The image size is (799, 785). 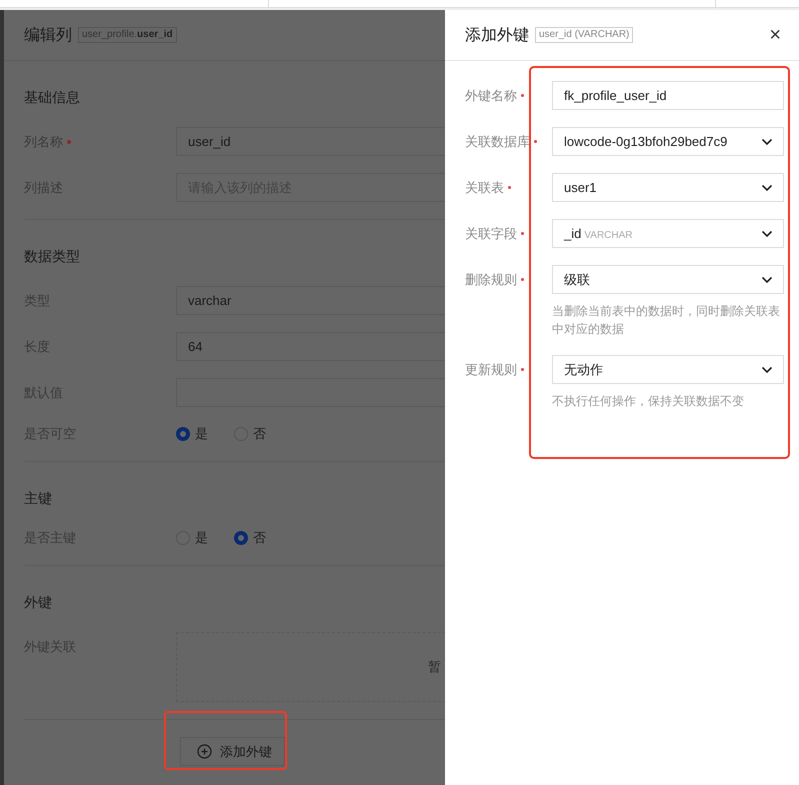 What do you see at coordinates (52, 97) in the screenshot?
I see `section-title: 基础信息` at bounding box center [52, 97].